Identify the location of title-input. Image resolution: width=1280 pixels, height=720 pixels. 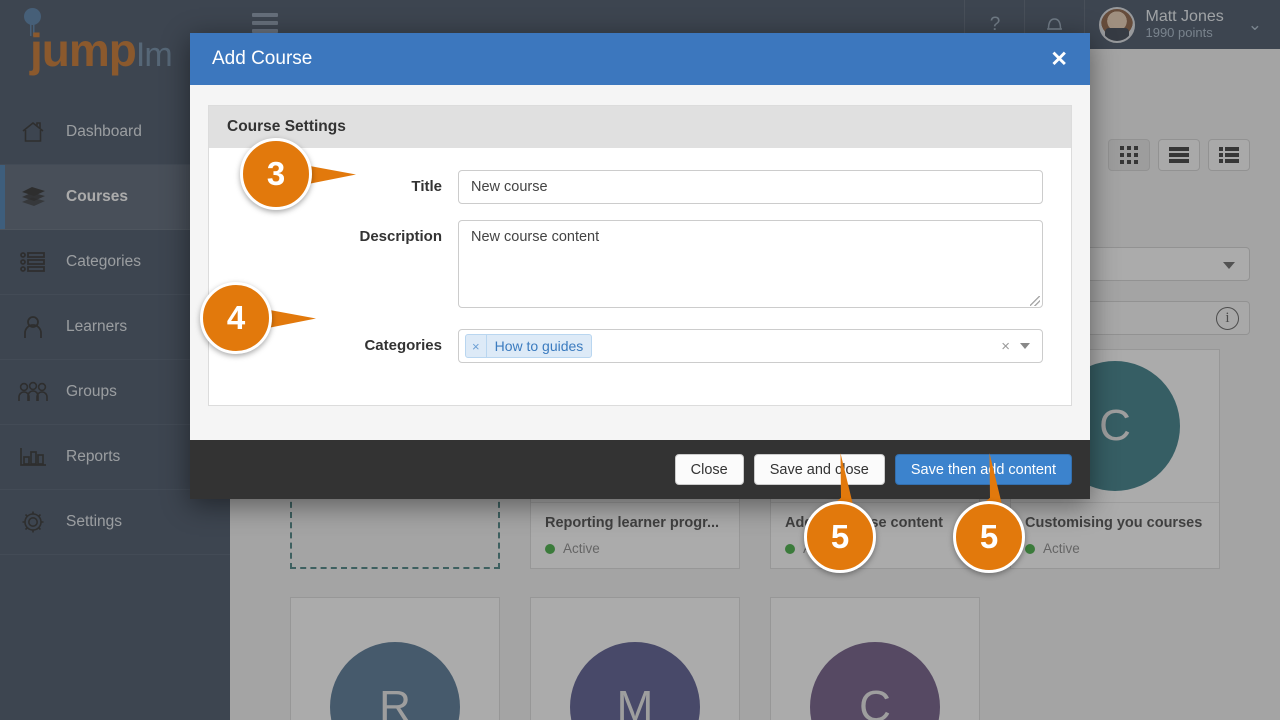
(750, 187).